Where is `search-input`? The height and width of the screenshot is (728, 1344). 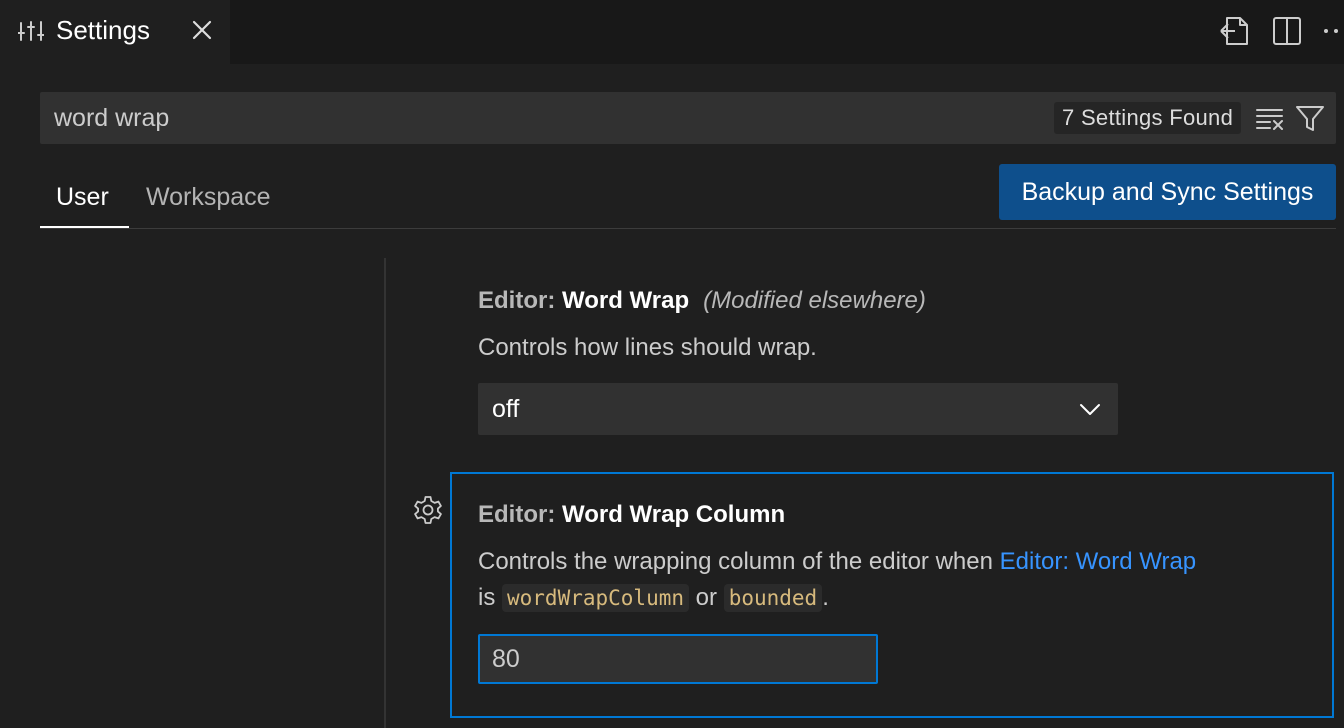 search-input is located at coordinates (504, 118).